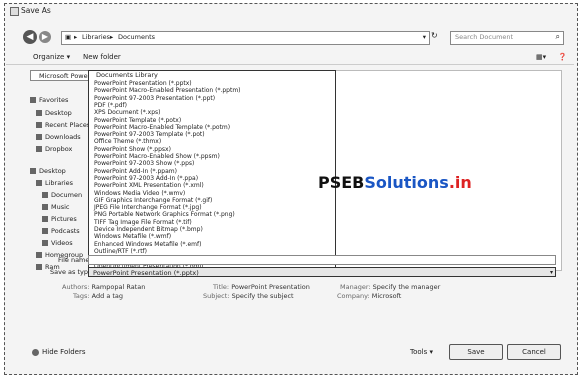 This screenshot has width=581, height=379. Describe the element at coordinates (136, 37) in the screenshot. I see `breadcrumb-documents: Documents` at that location.